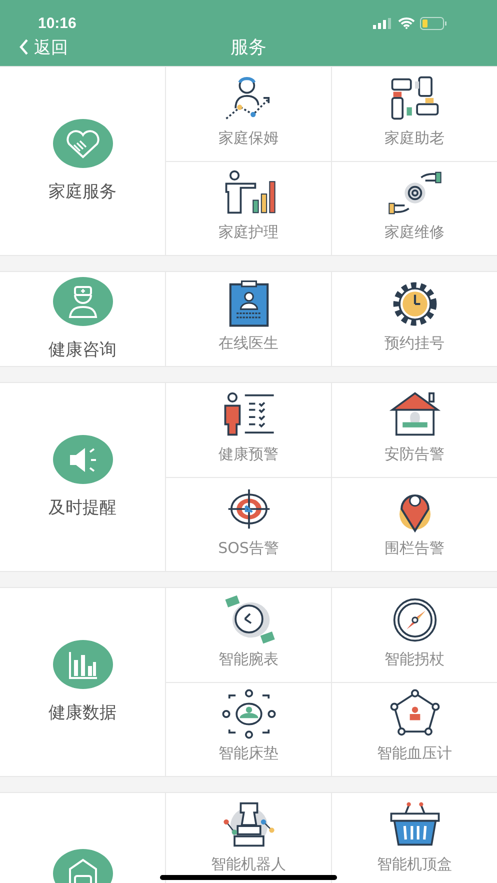 This screenshot has width=497, height=883. What do you see at coordinates (82, 664) in the screenshot?
I see `bar-chart-icon` at bounding box center [82, 664].